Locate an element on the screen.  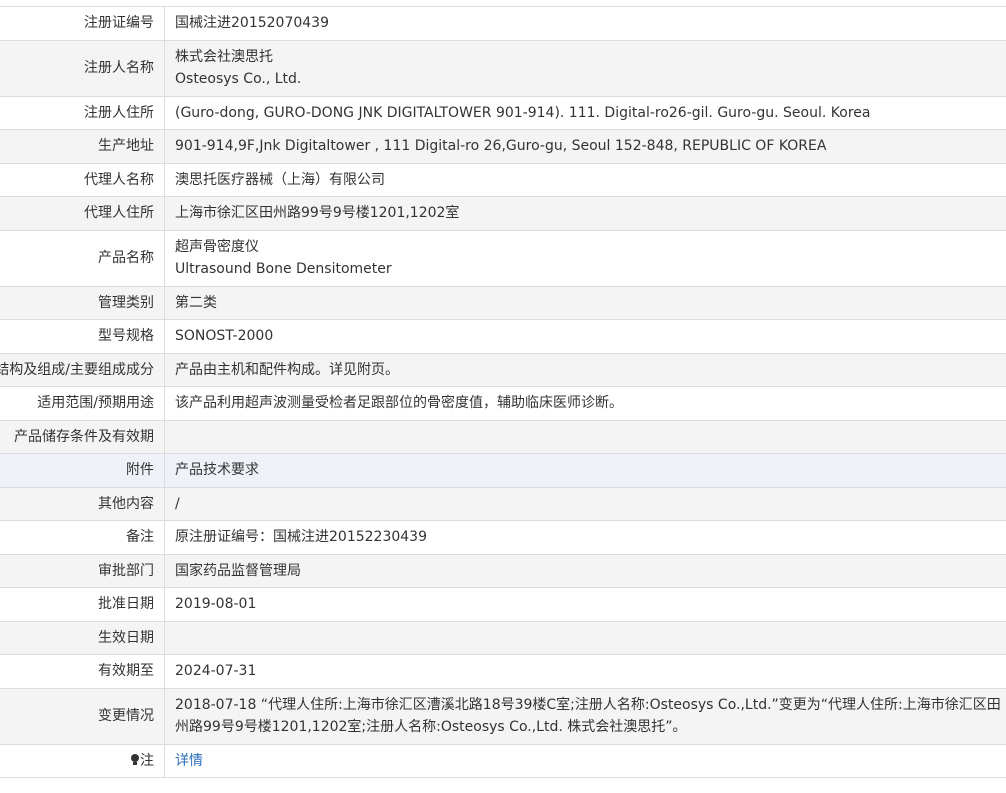
field-label: 生效日期 is located at coordinates (82, 637).